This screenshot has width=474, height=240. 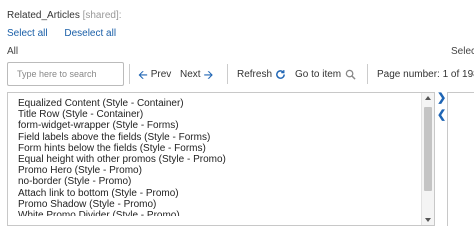 I want to click on list-scrollbar, so click(x=427, y=159).